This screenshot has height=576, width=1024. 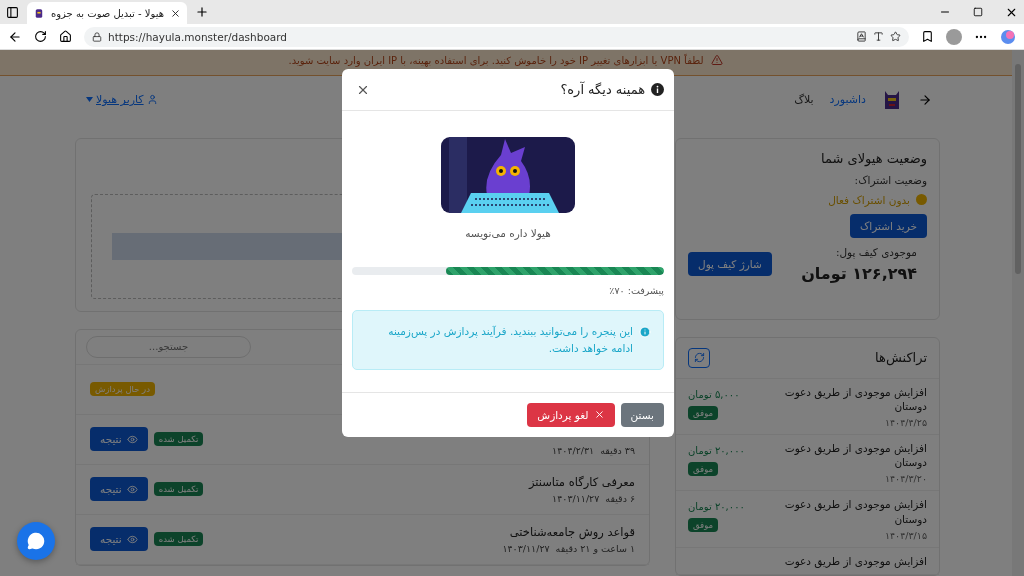 What do you see at coordinates (617, 450) in the screenshot?
I see `job-duration: ۳۹ دقیقه` at bounding box center [617, 450].